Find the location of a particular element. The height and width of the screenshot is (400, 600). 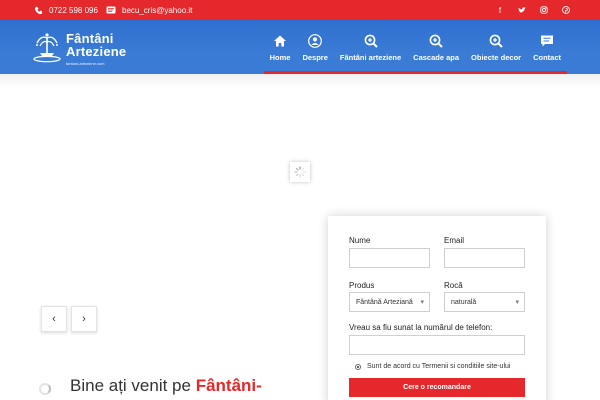

terms-radio is located at coordinates (358, 366).